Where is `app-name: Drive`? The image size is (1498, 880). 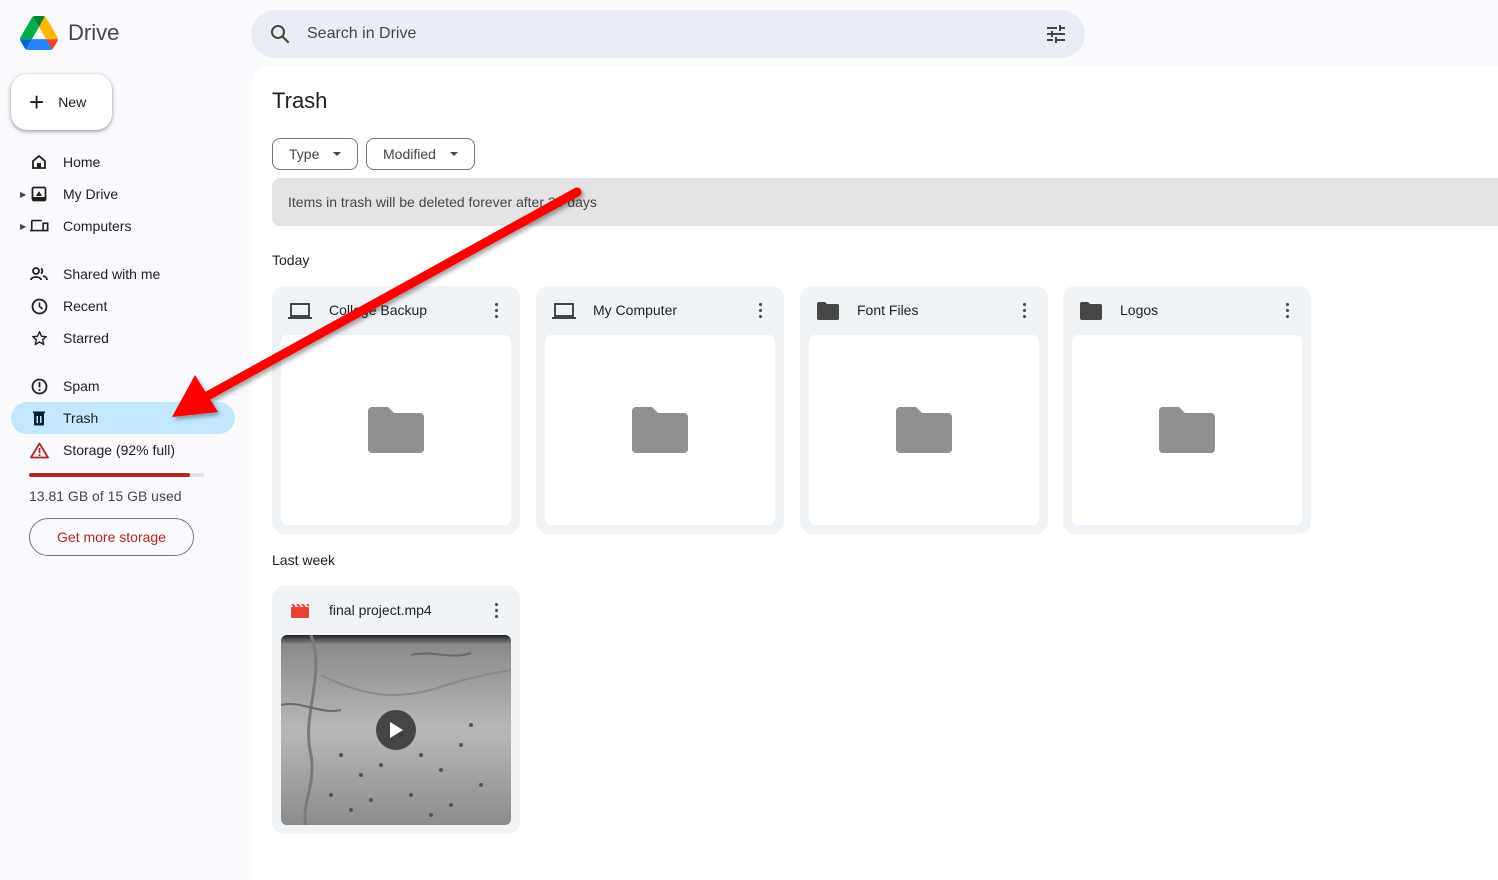
app-name: Drive is located at coordinates (94, 32).